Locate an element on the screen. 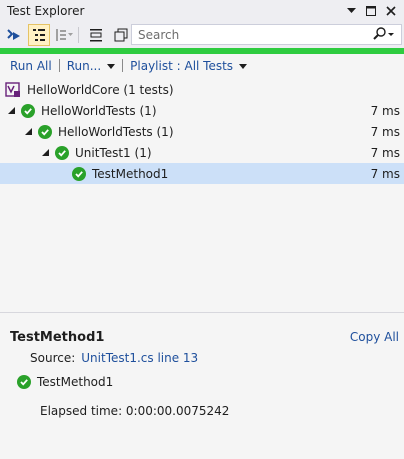 Image resolution: width=404 pixels, height=459 pixels. group-by-icon is located at coordinates (64, 35).